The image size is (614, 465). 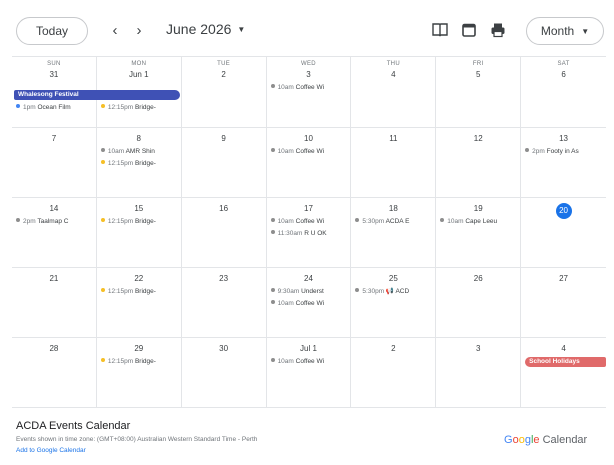 What do you see at coordinates (54, 139) in the screenshot?
I see `day-number: 7` at bounding box center [54, 139].